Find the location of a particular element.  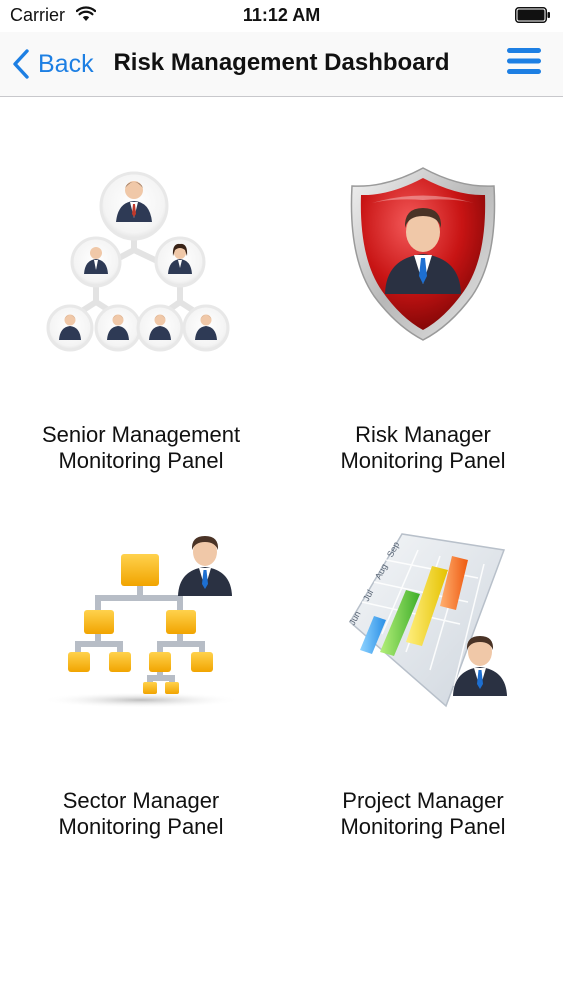

org-chart-manager-icon is located at coordinates (141, 622).